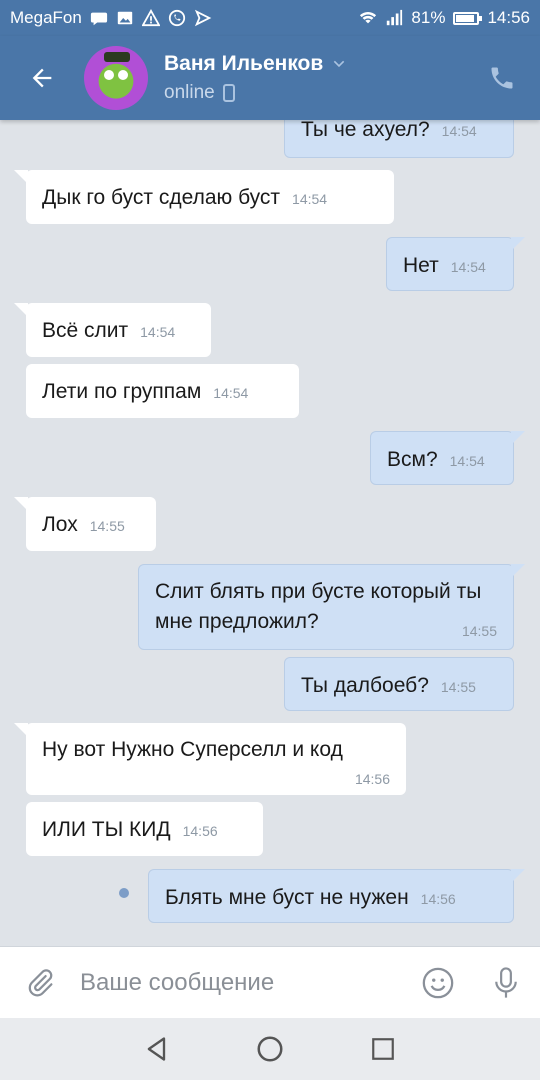 The height and width of the screenshot is (1080, 540). Describe the element at coordinates (244, 63) in the screenshot. I see `contact-name: Ваня Ильенков` at that location.